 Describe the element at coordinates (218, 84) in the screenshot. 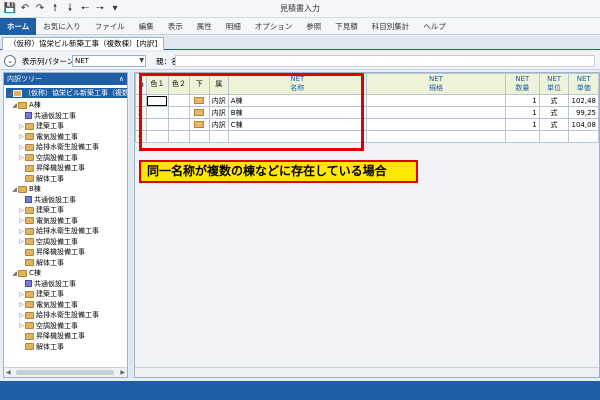

I see `header-attr: 属` at that location.